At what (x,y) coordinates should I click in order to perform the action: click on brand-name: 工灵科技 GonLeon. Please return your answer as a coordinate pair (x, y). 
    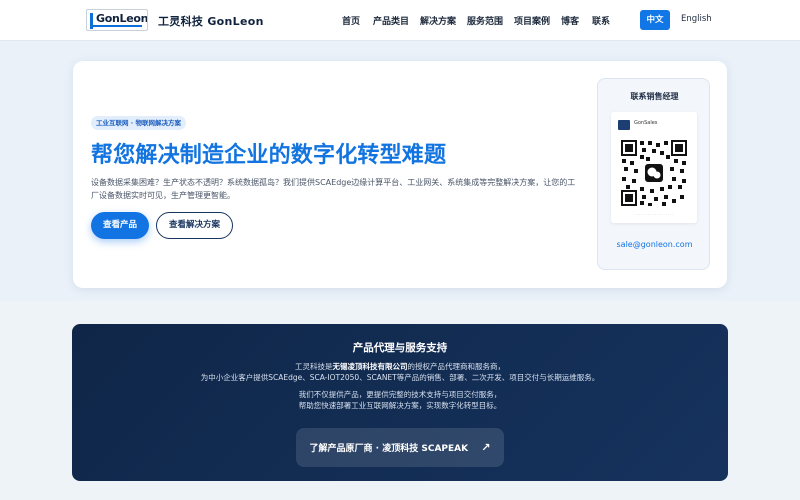
    Looking at the image, I should click on (211, 21).